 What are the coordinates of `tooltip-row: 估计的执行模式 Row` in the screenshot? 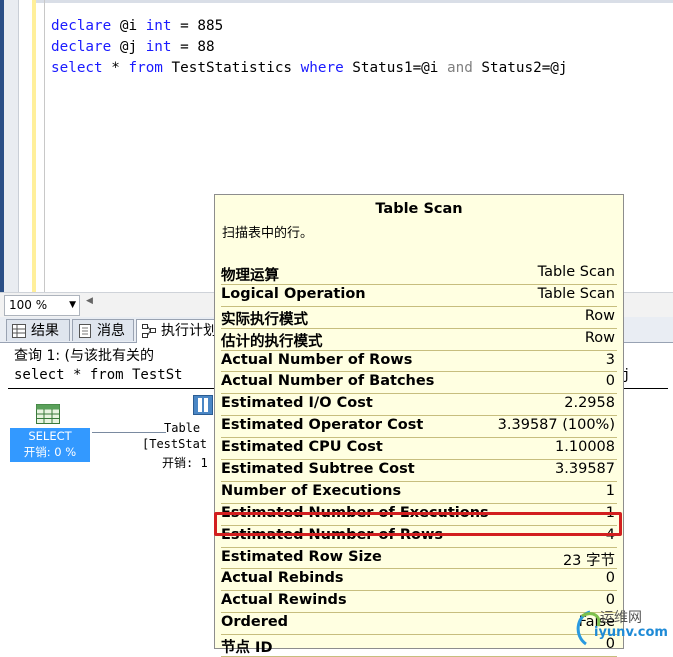 It's located at (419, 340).